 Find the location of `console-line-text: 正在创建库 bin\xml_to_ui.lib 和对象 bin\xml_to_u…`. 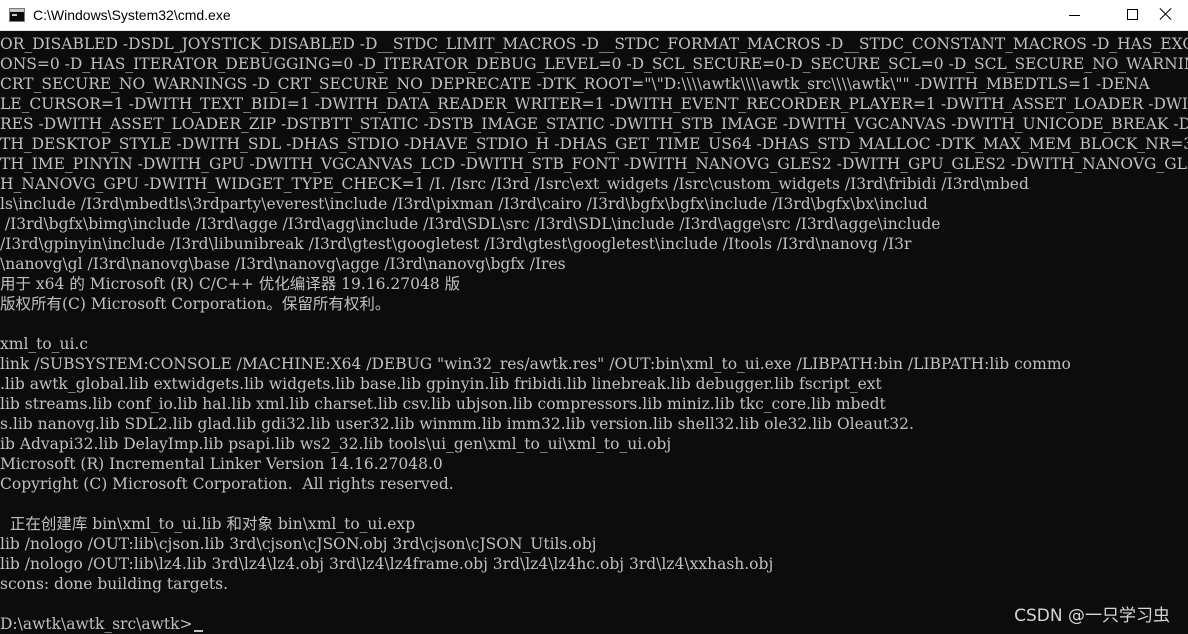

console-line-text: 正在创建库 bin\xml_to_ui.lib 和对象 bin\xml_to_u… is located at coordinates (208, 524).